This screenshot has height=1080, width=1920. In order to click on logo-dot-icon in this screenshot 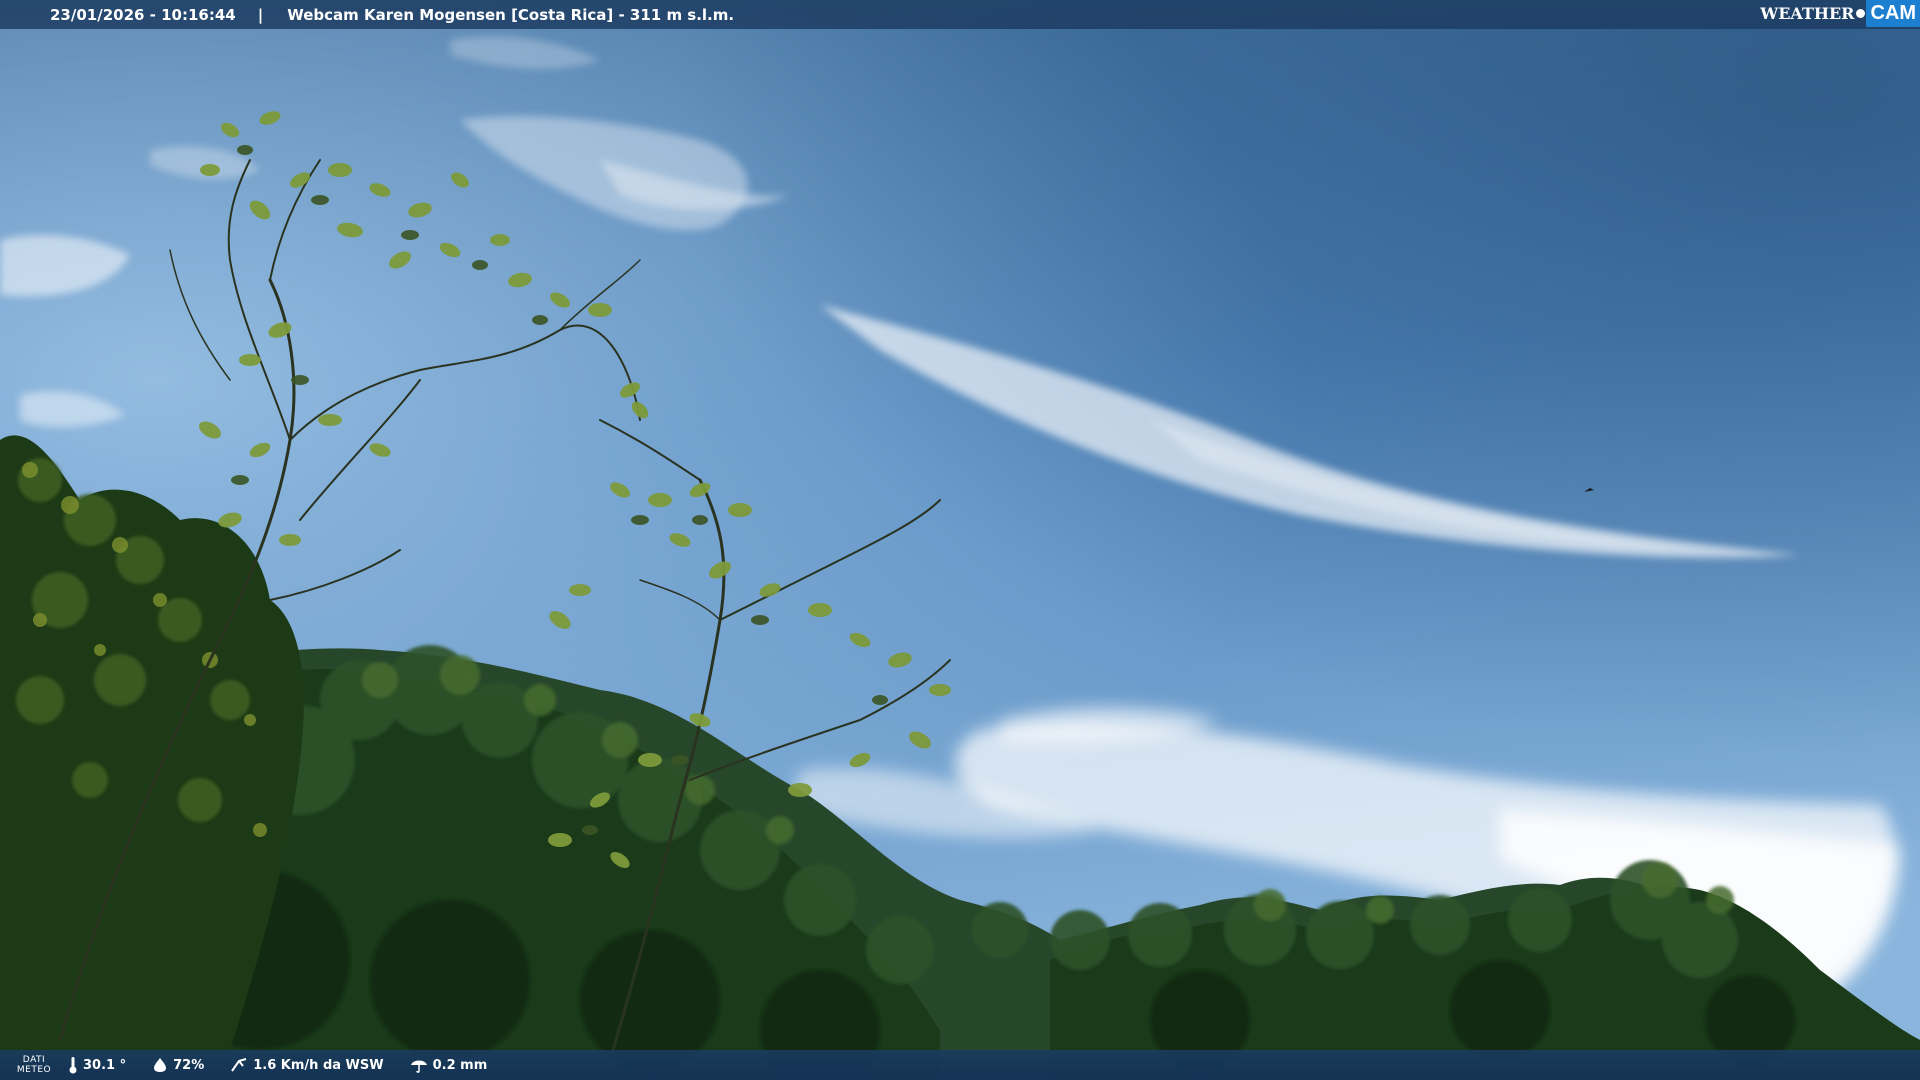, I will do `click(1861, 13)`.